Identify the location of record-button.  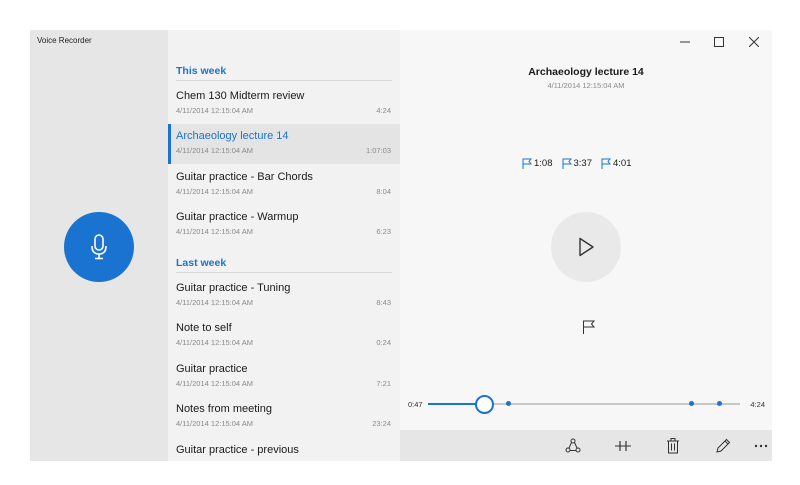
(99, 247).